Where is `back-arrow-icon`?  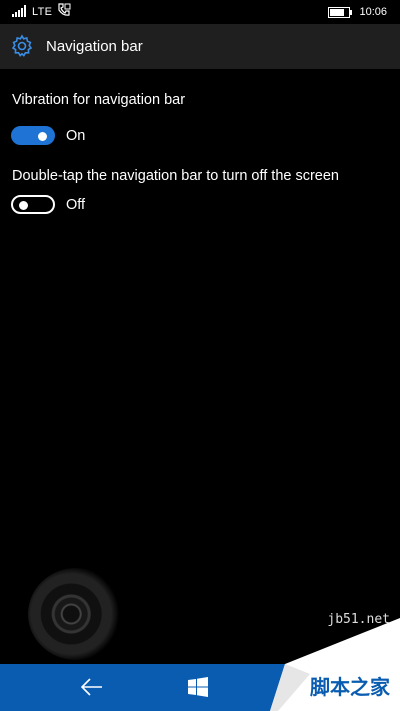
back-arrow-icon is located at coordinates (92, 687).